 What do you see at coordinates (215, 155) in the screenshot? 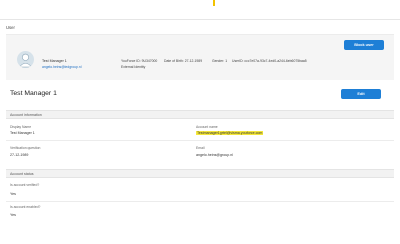
I see `email-value: angelo.heins@group.nl` at bounding box center [215, 155].